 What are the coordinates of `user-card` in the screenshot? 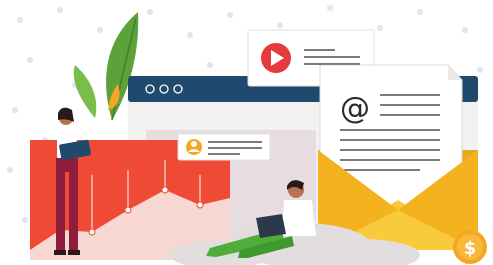 It's located at (224, 147).